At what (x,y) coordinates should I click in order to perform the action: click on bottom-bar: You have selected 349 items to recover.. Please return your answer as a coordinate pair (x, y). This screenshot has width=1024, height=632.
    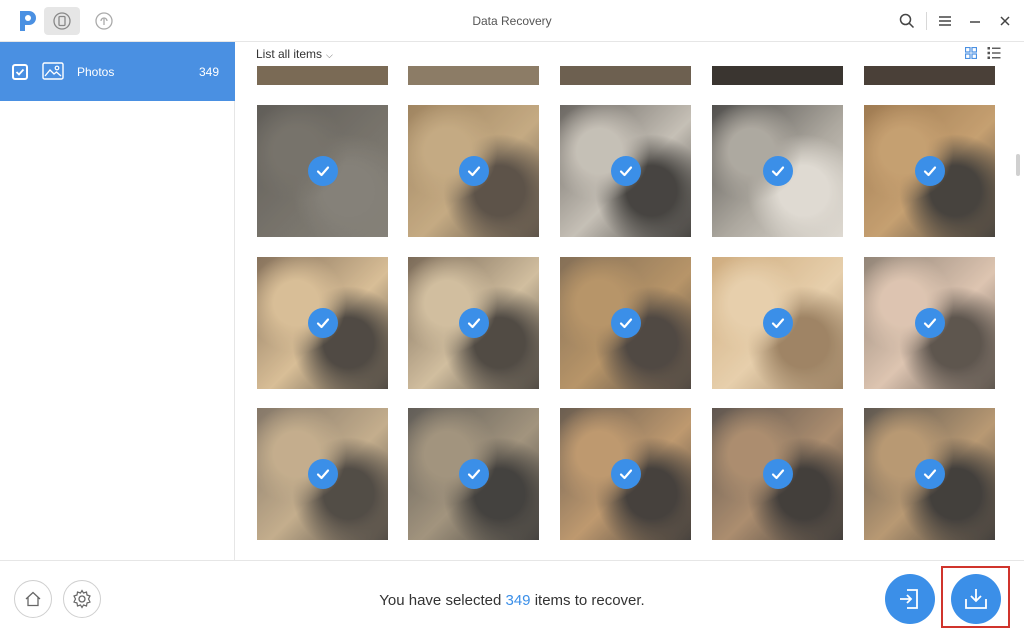
    Looking at the image, I should click on (512, 596).